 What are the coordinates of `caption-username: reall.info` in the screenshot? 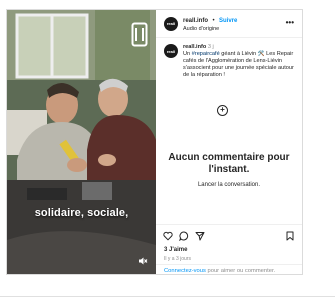 It's located at (194, 47).